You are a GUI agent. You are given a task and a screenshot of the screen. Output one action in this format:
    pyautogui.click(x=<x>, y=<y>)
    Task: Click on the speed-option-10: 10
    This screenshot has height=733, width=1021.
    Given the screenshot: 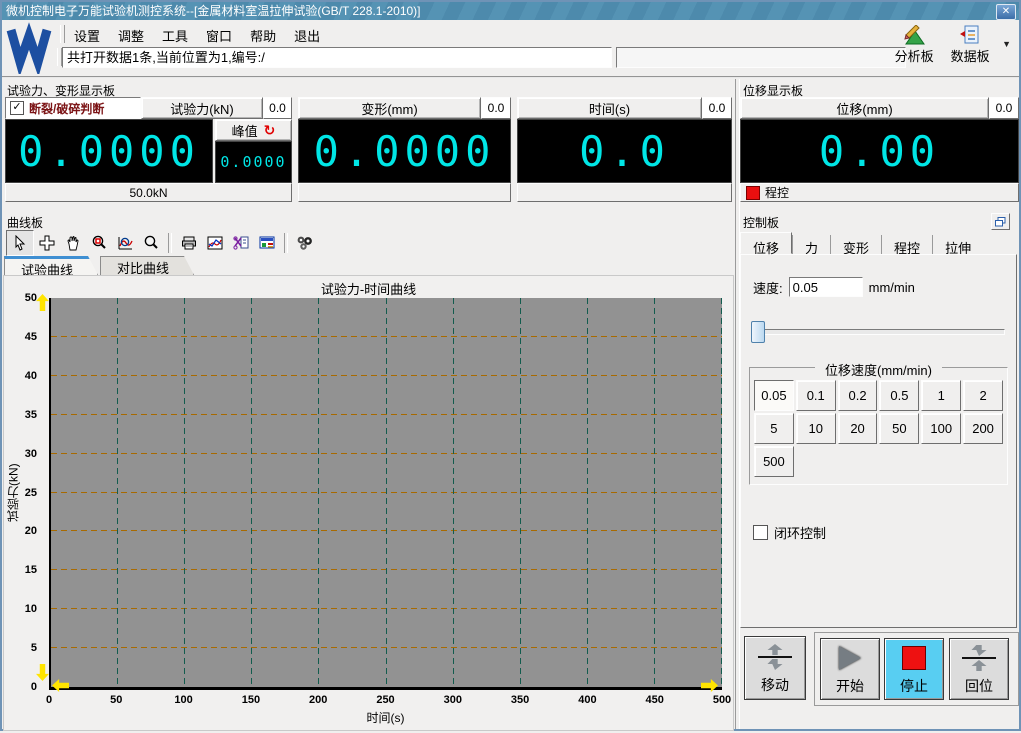 What is the action you would take?
    pyautogui.click(x=815, y=428)
    